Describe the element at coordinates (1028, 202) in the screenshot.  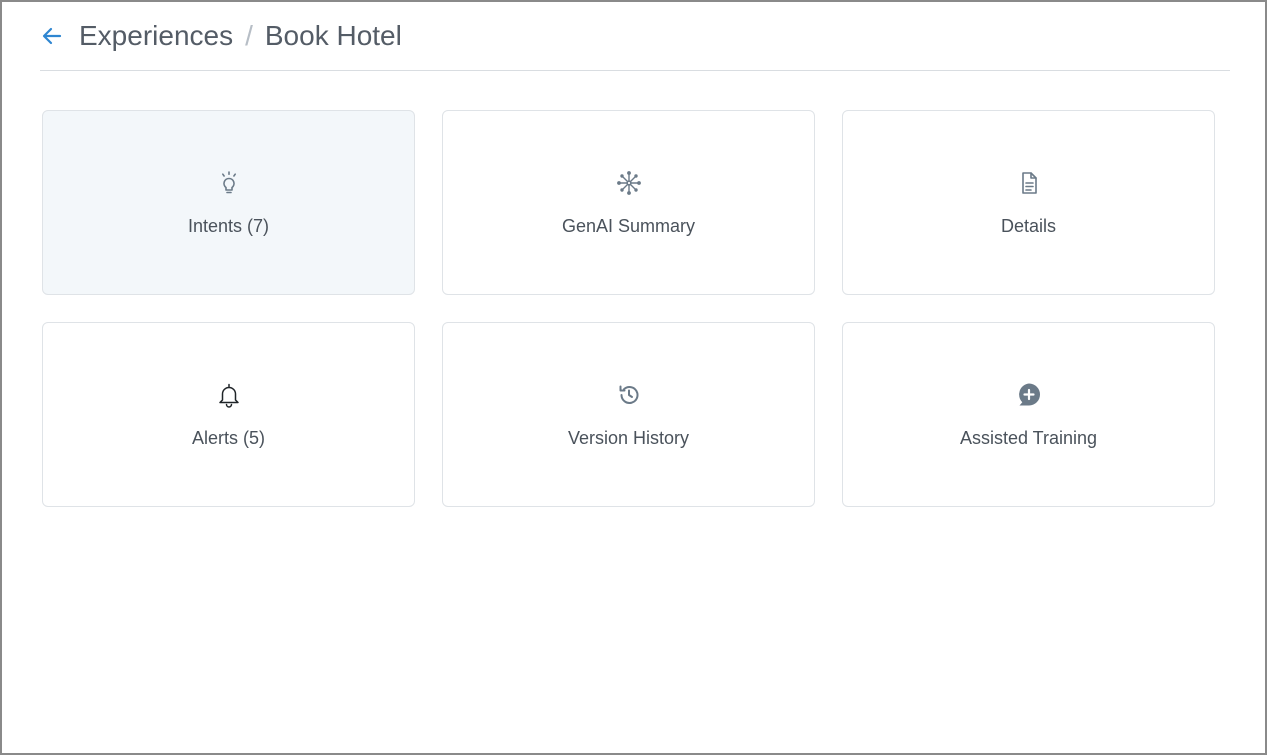
I see `details-card: Details` at that location.